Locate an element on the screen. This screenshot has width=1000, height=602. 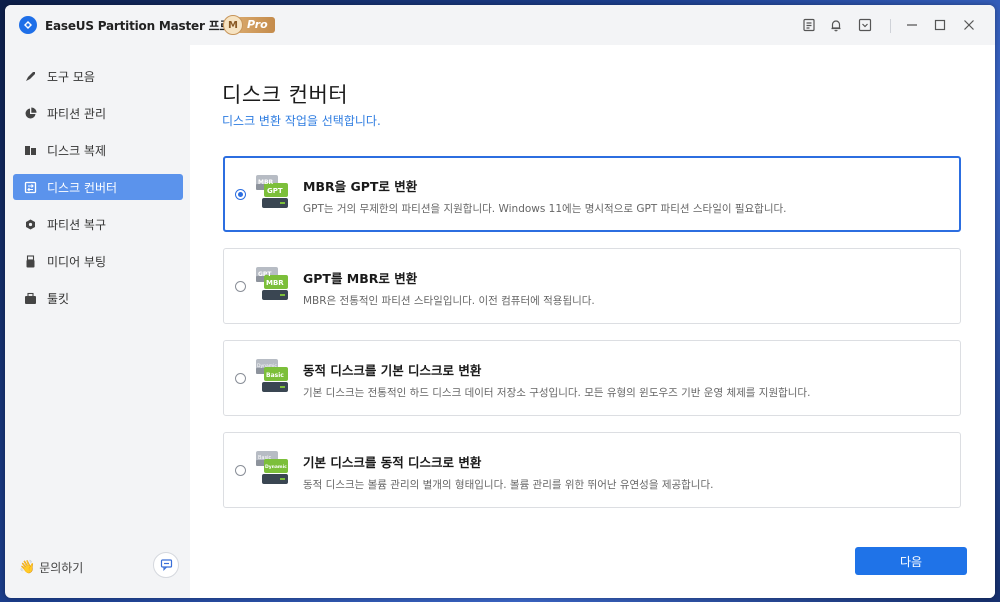
disk-convert-icon: Dynamic Basic is located at coordinates (273, 377).